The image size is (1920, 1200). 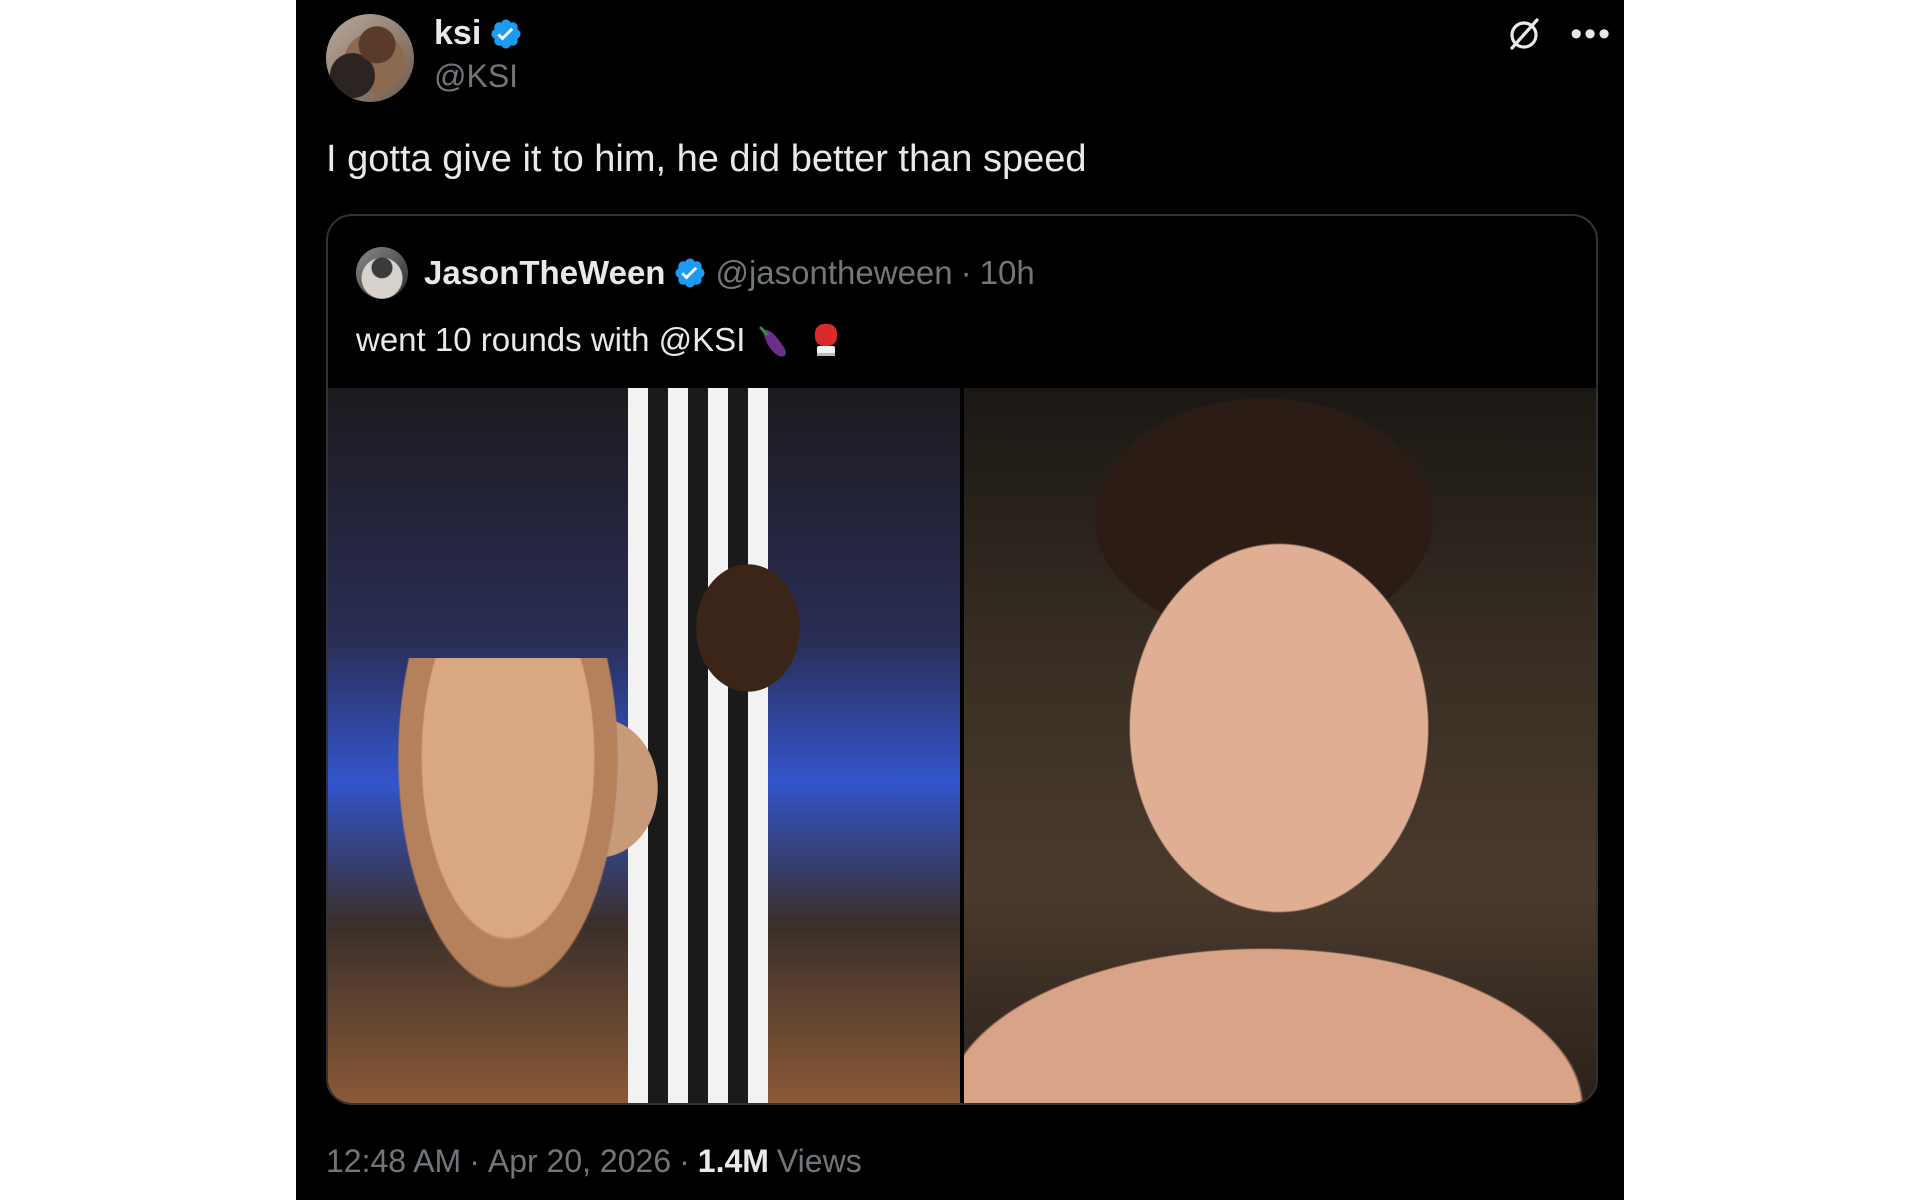 I want to click on tweet-footer: 12:48 AM · Apr 20, 2026 · 1.4M Views, so click(x=594, y=1161).